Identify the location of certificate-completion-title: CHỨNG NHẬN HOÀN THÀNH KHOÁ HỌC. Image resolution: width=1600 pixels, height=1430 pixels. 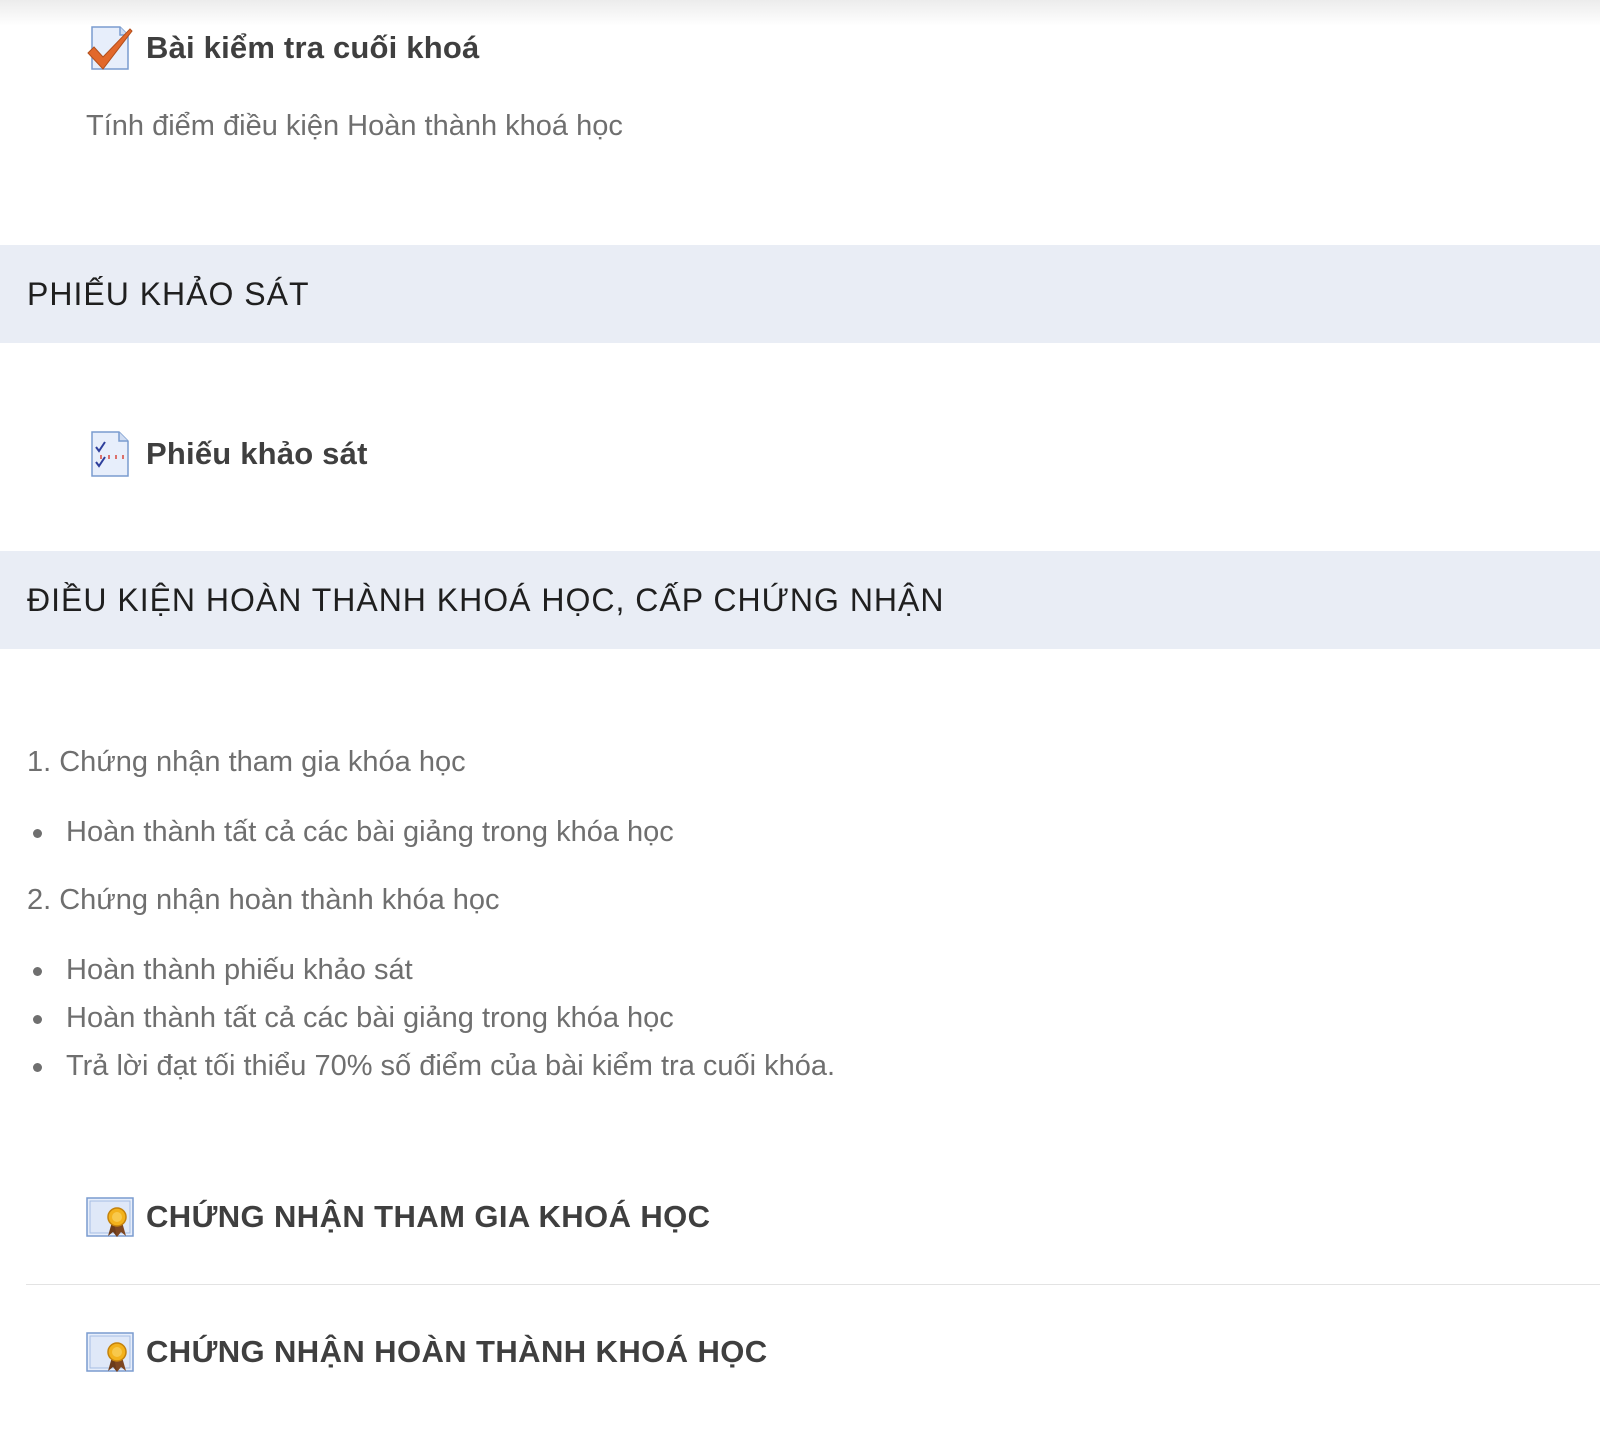
(457, 1352).